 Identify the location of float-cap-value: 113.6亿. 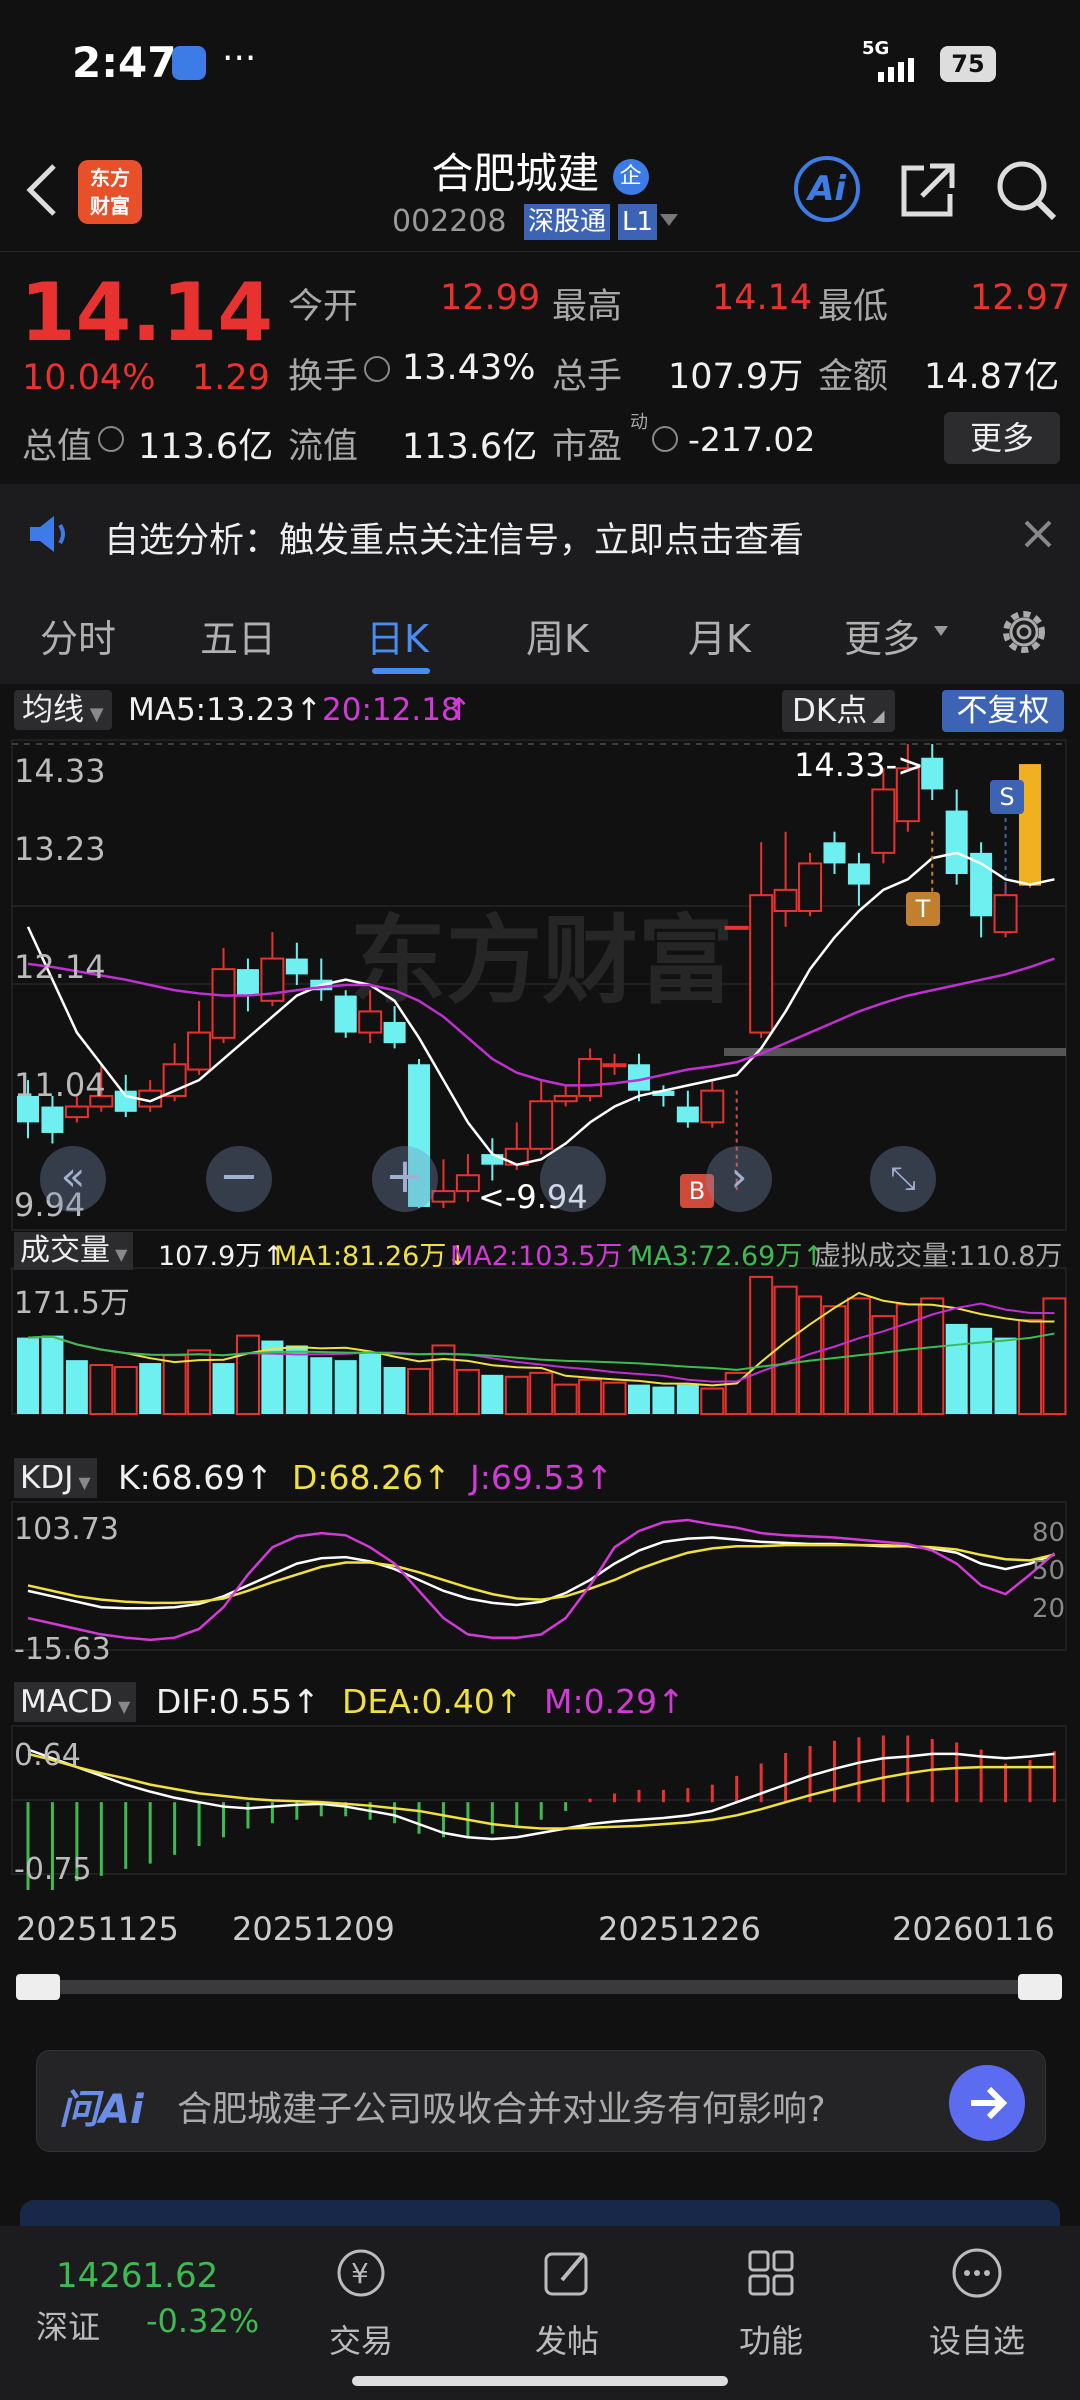
(470, 447).